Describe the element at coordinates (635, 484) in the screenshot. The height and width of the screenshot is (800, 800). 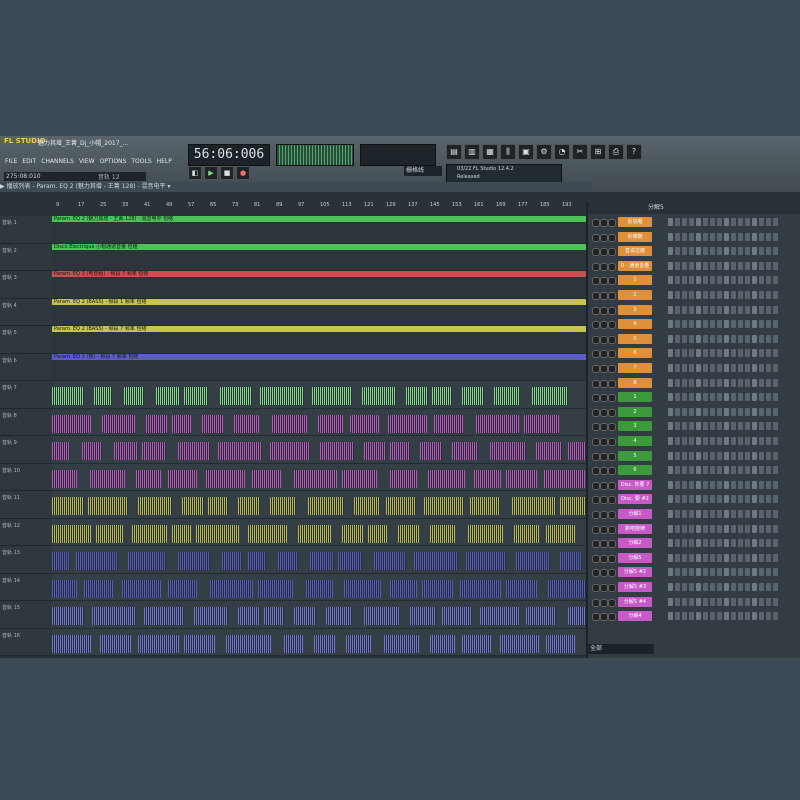
I see `channel-button: Disc. 你要 7` at that location.